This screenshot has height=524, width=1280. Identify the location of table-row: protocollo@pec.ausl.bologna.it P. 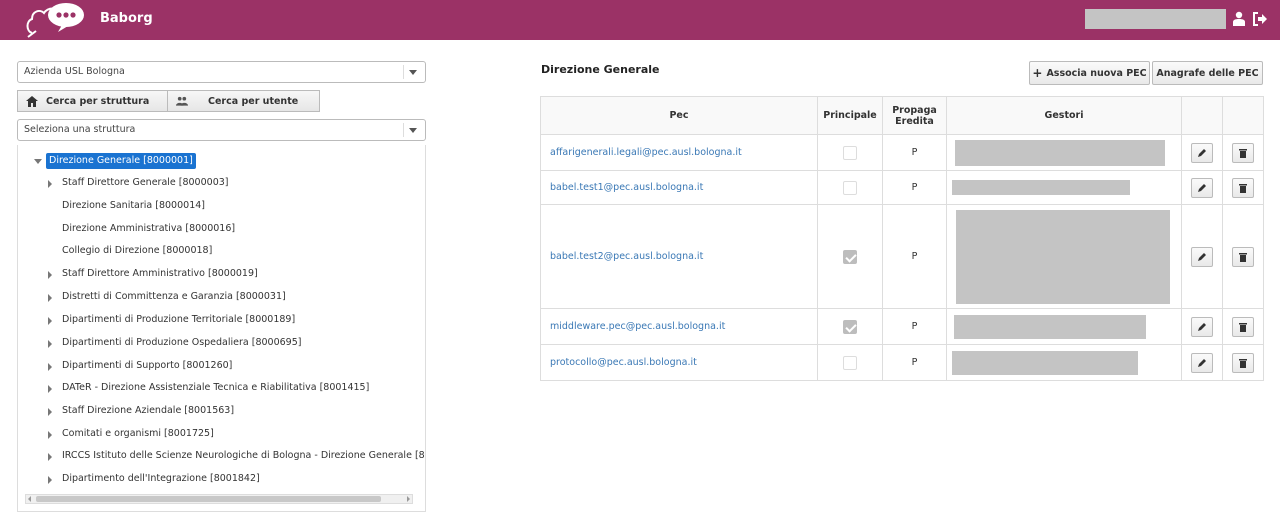
(902, 362).